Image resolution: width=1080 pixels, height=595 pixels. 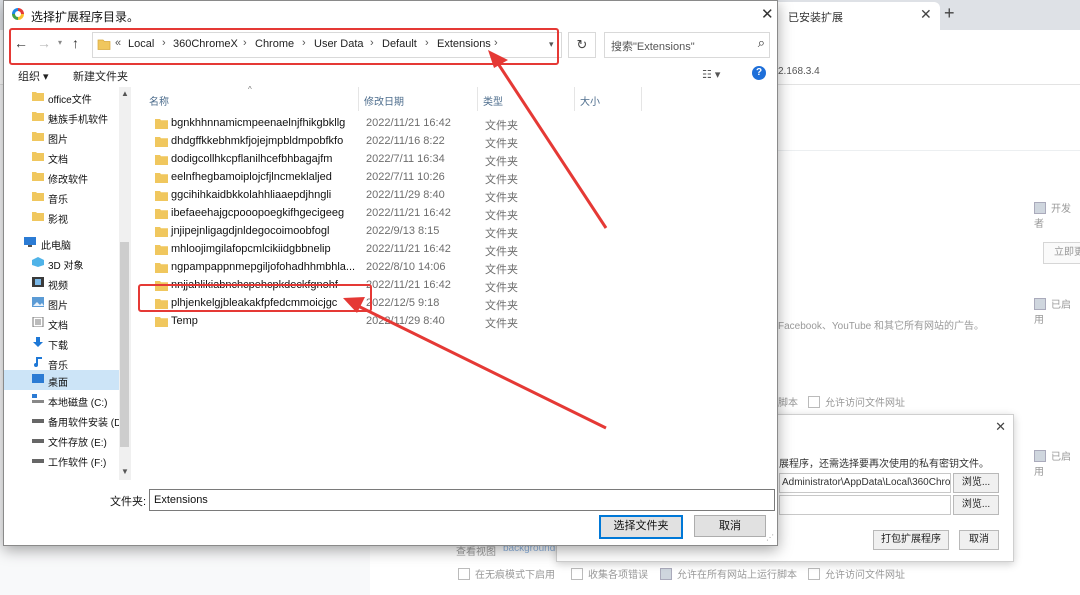 I want to click on private-key-field, so click(x=865, y=505).